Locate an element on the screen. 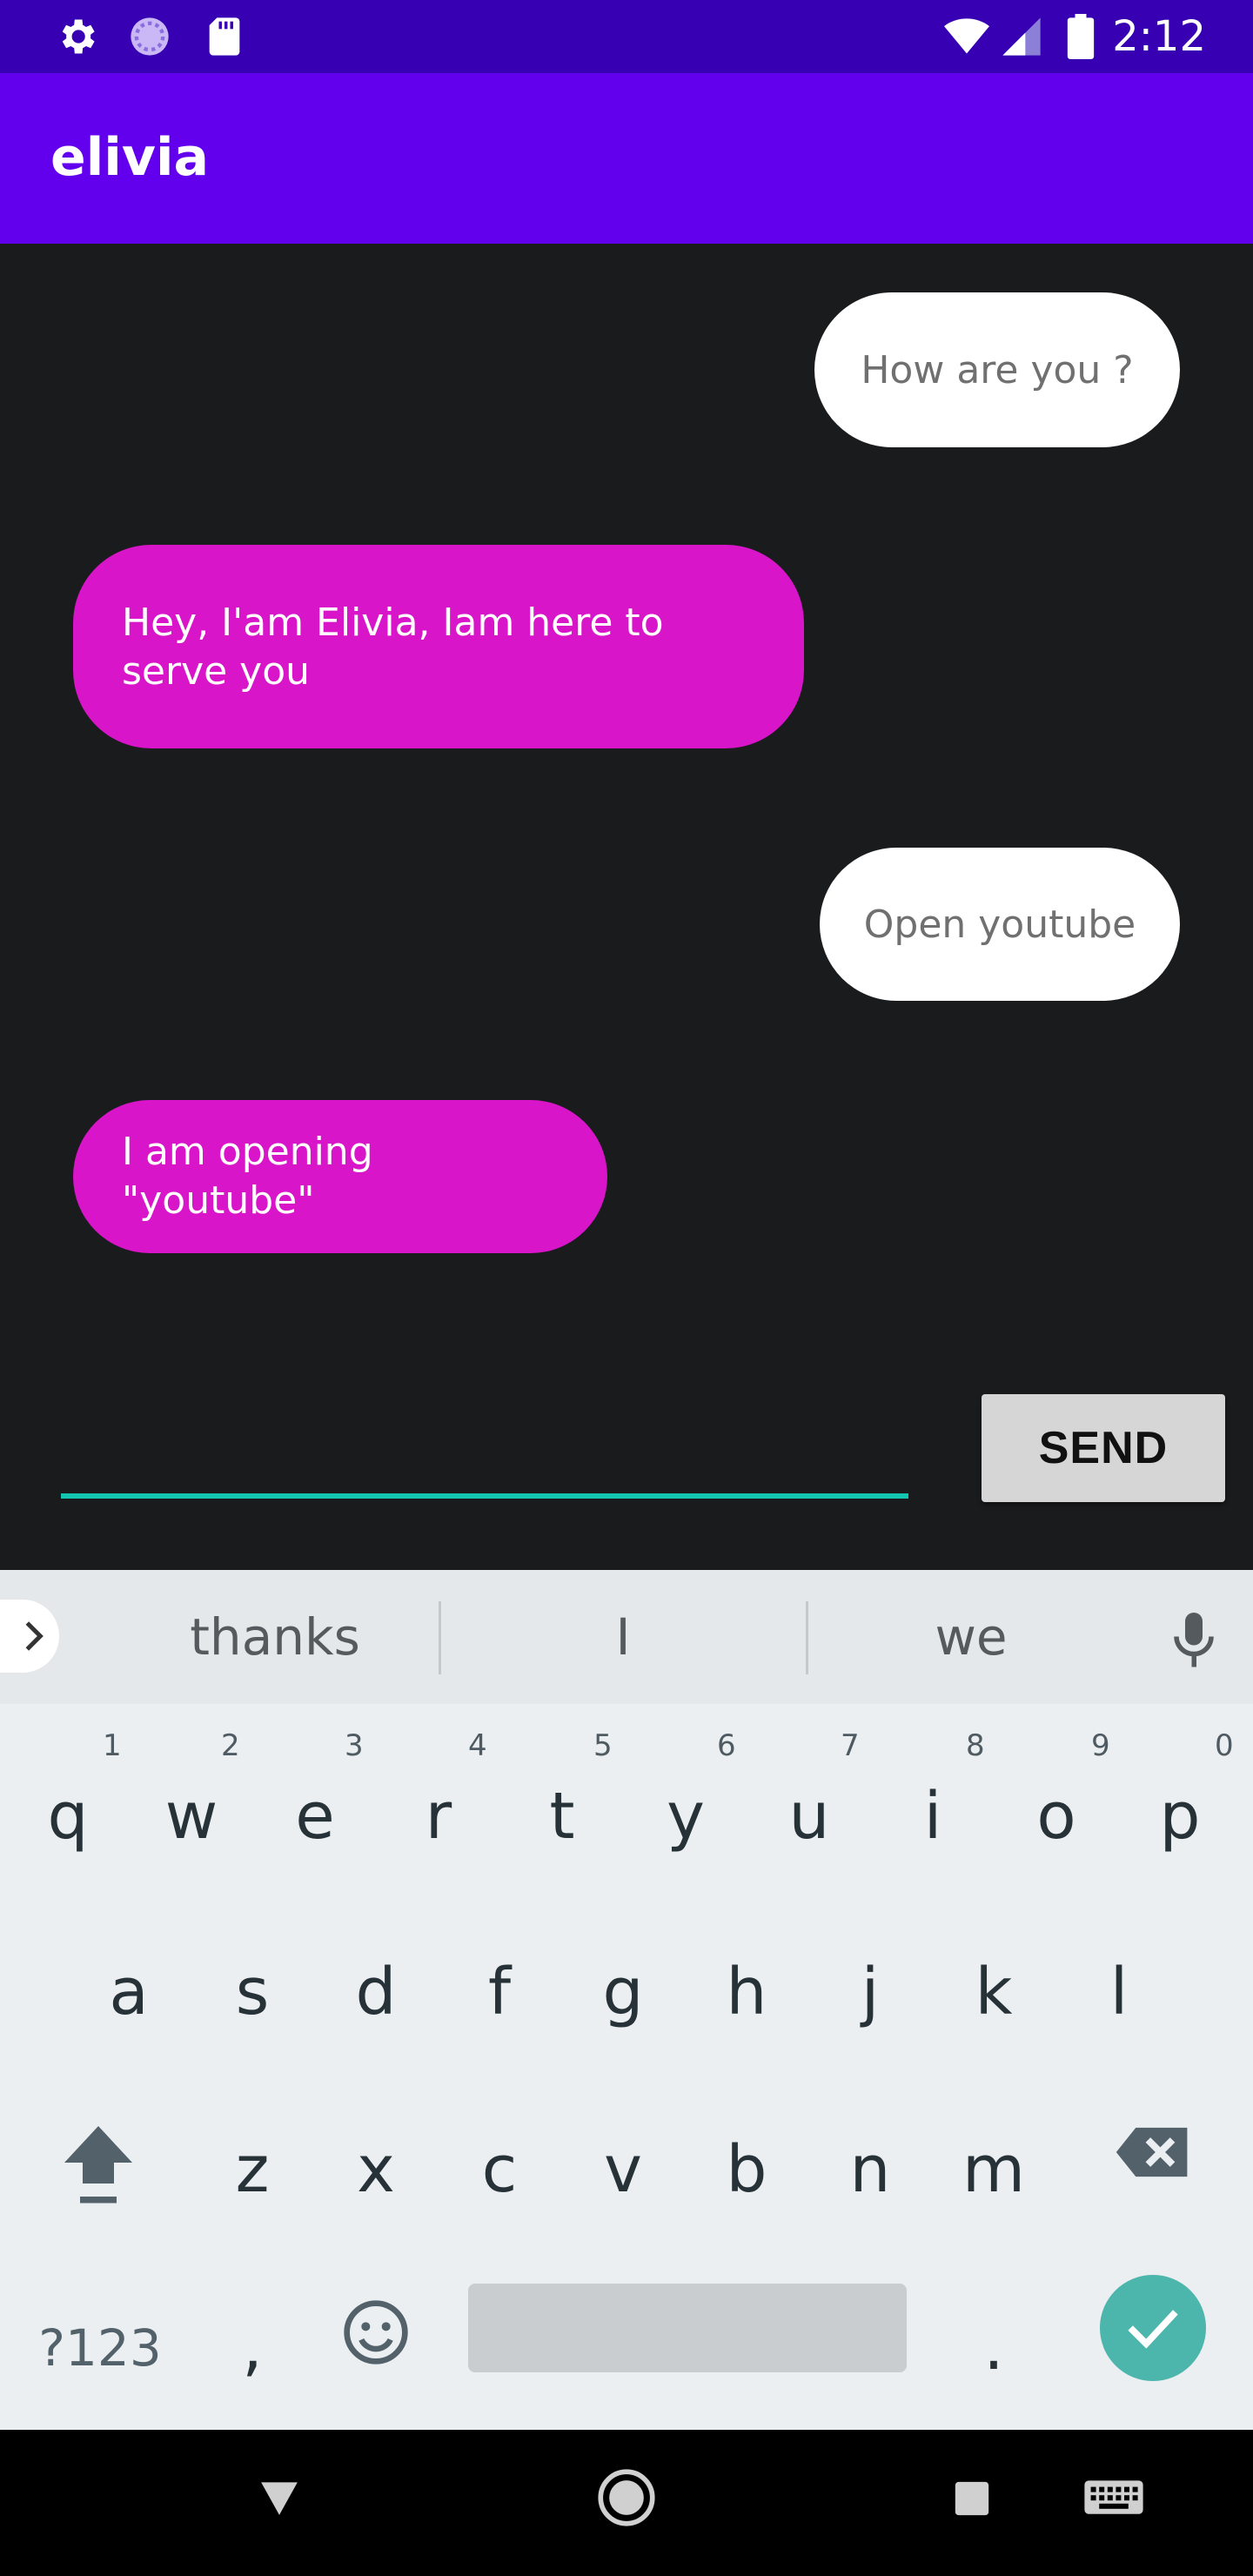  sync-icon is located at coordinates (150, 37).